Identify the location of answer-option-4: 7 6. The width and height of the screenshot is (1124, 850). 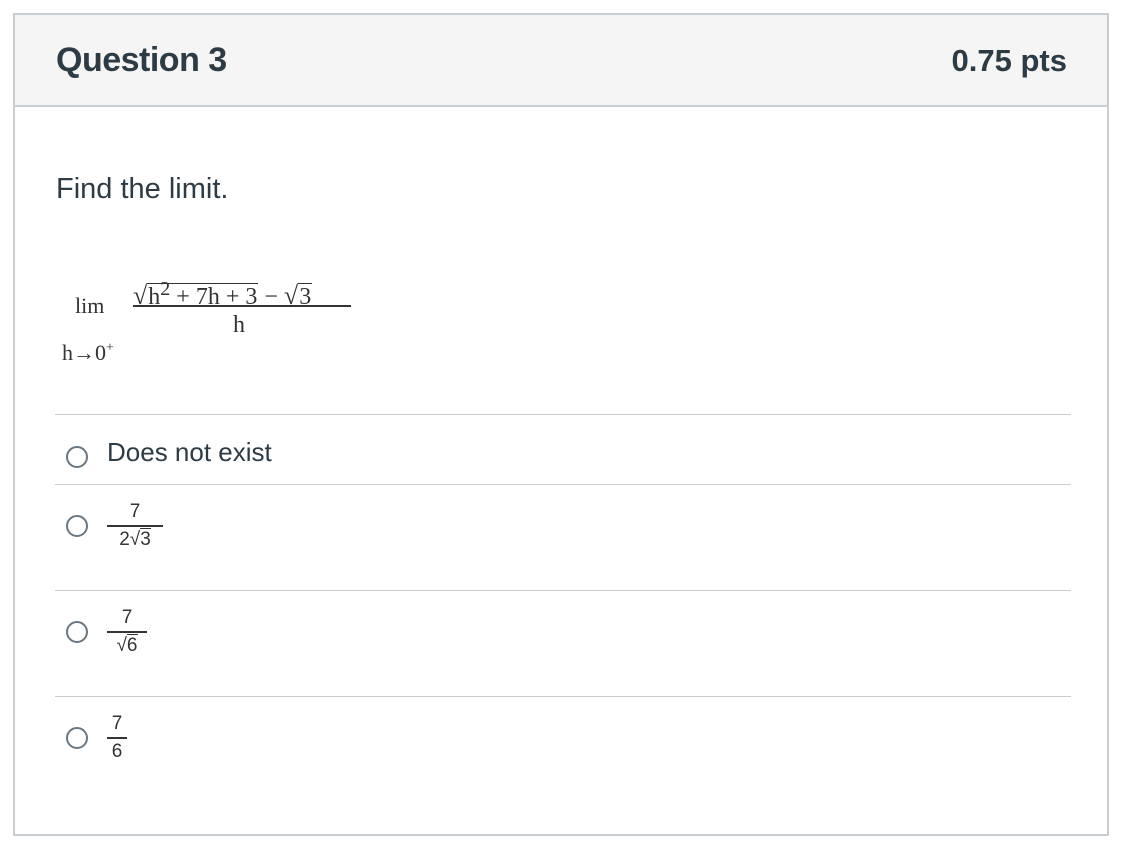
(563, 749).